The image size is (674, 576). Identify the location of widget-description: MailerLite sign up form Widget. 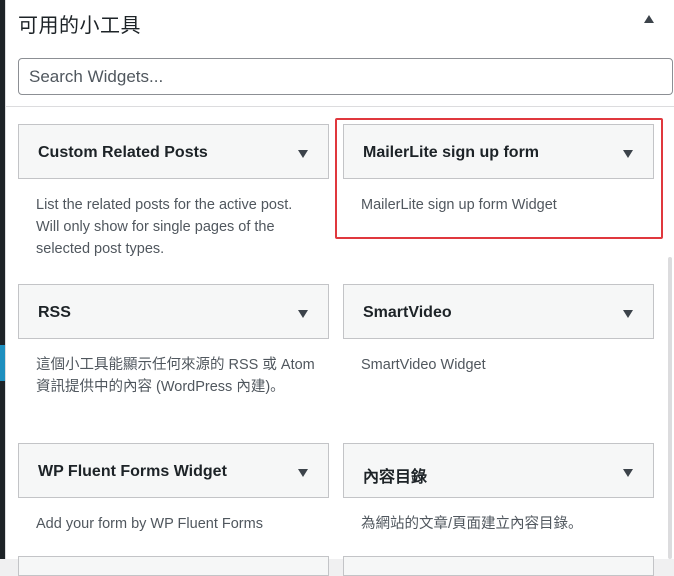
(459, 205).